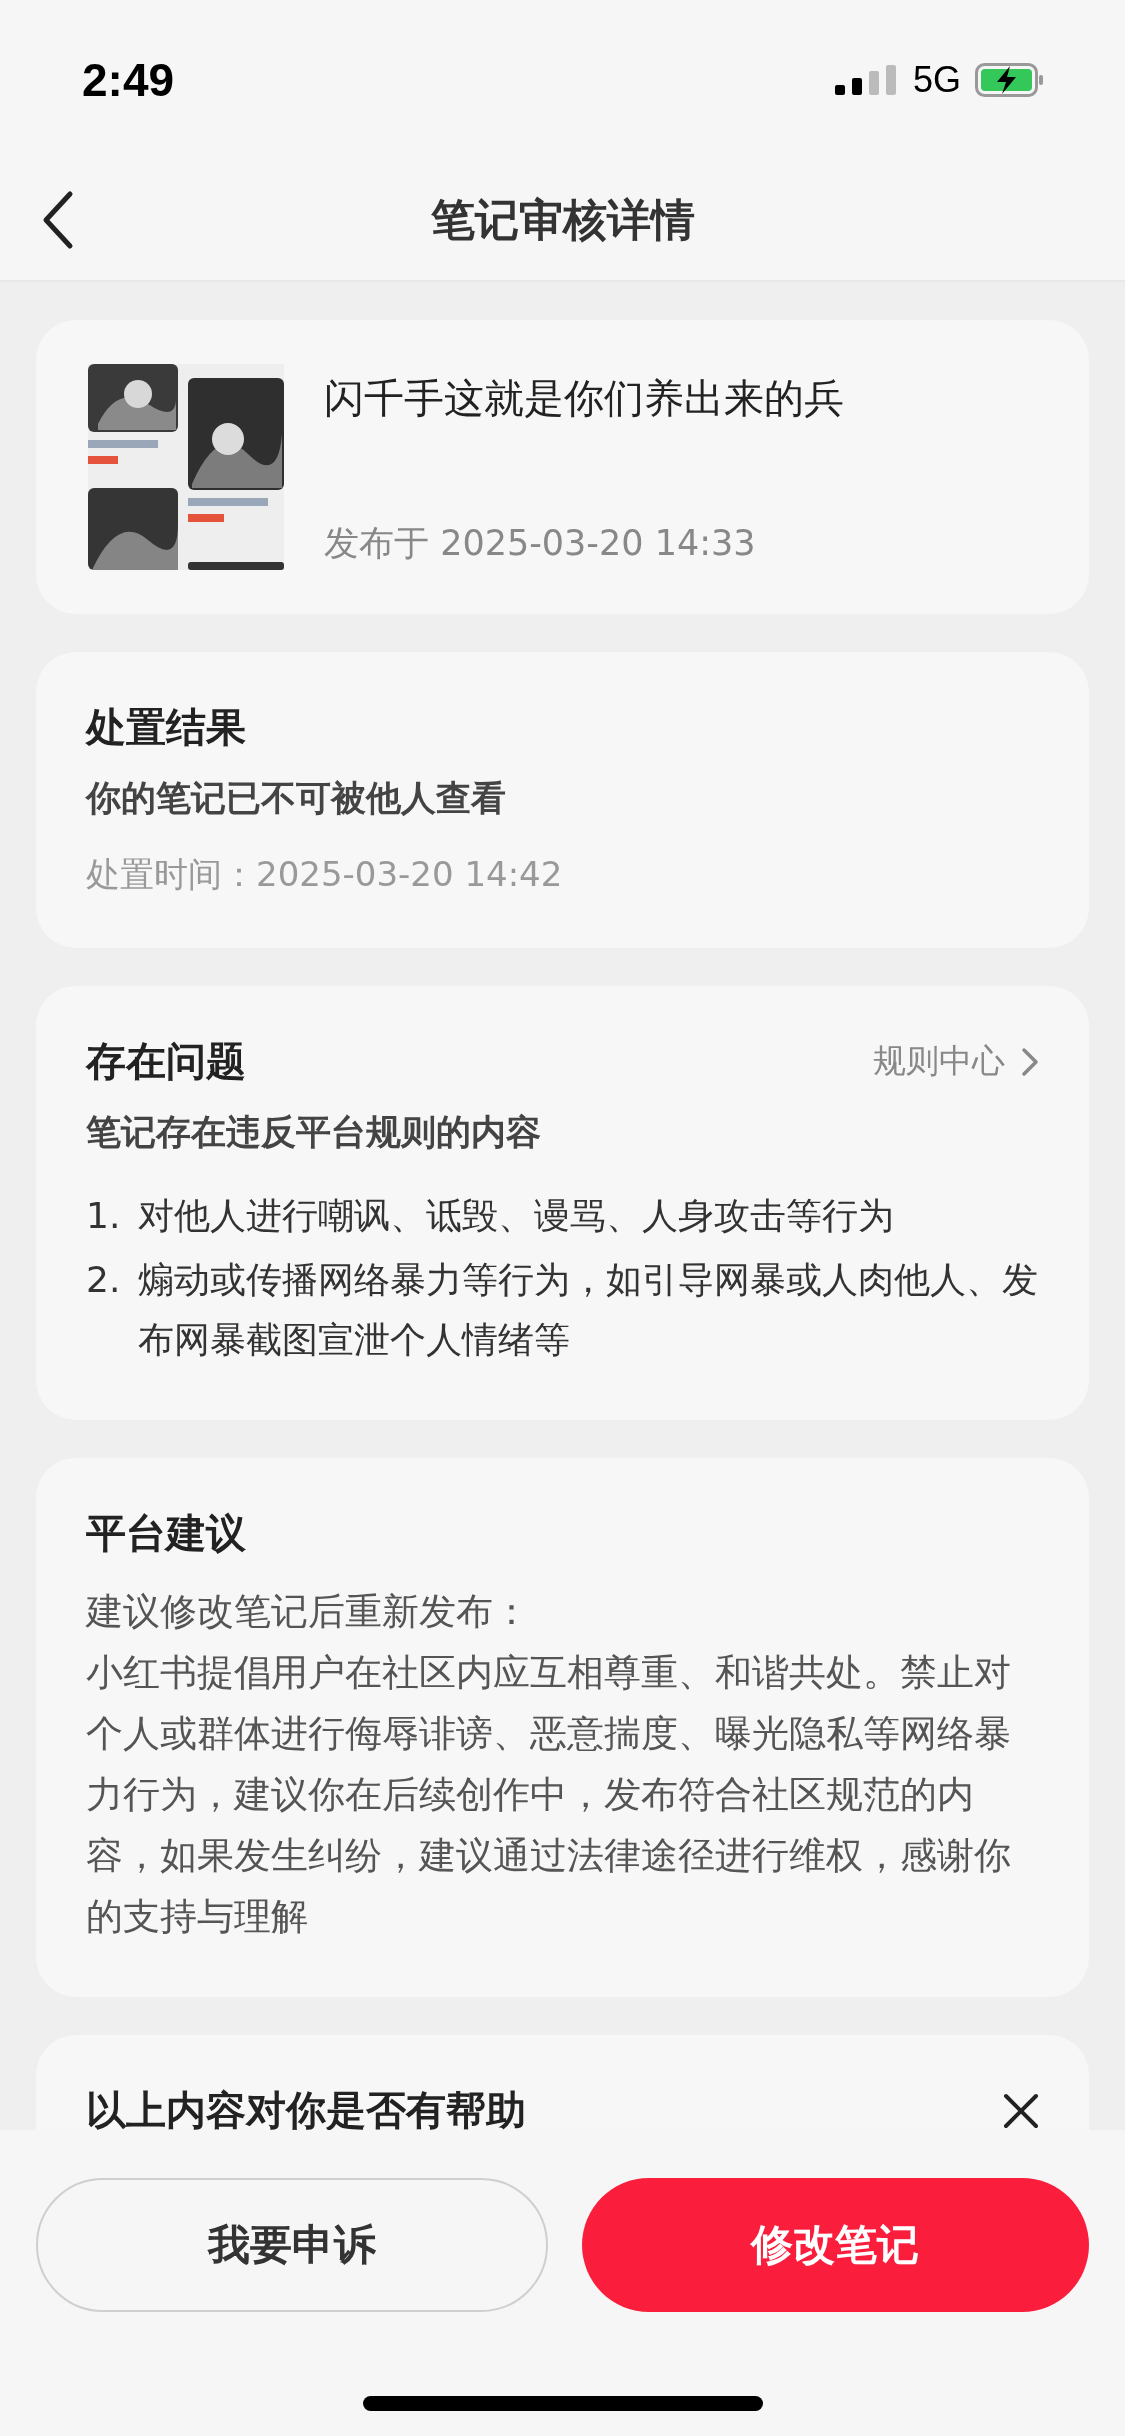 This screenshot has width=1125, height=2436. What do you see at coordinates (516, 1216) in the screenshot?
I see `issue-text: 对他人进行嘲讽、诋毁、谩骂、人身攻击等行为` at bounding box center [516, 1216].